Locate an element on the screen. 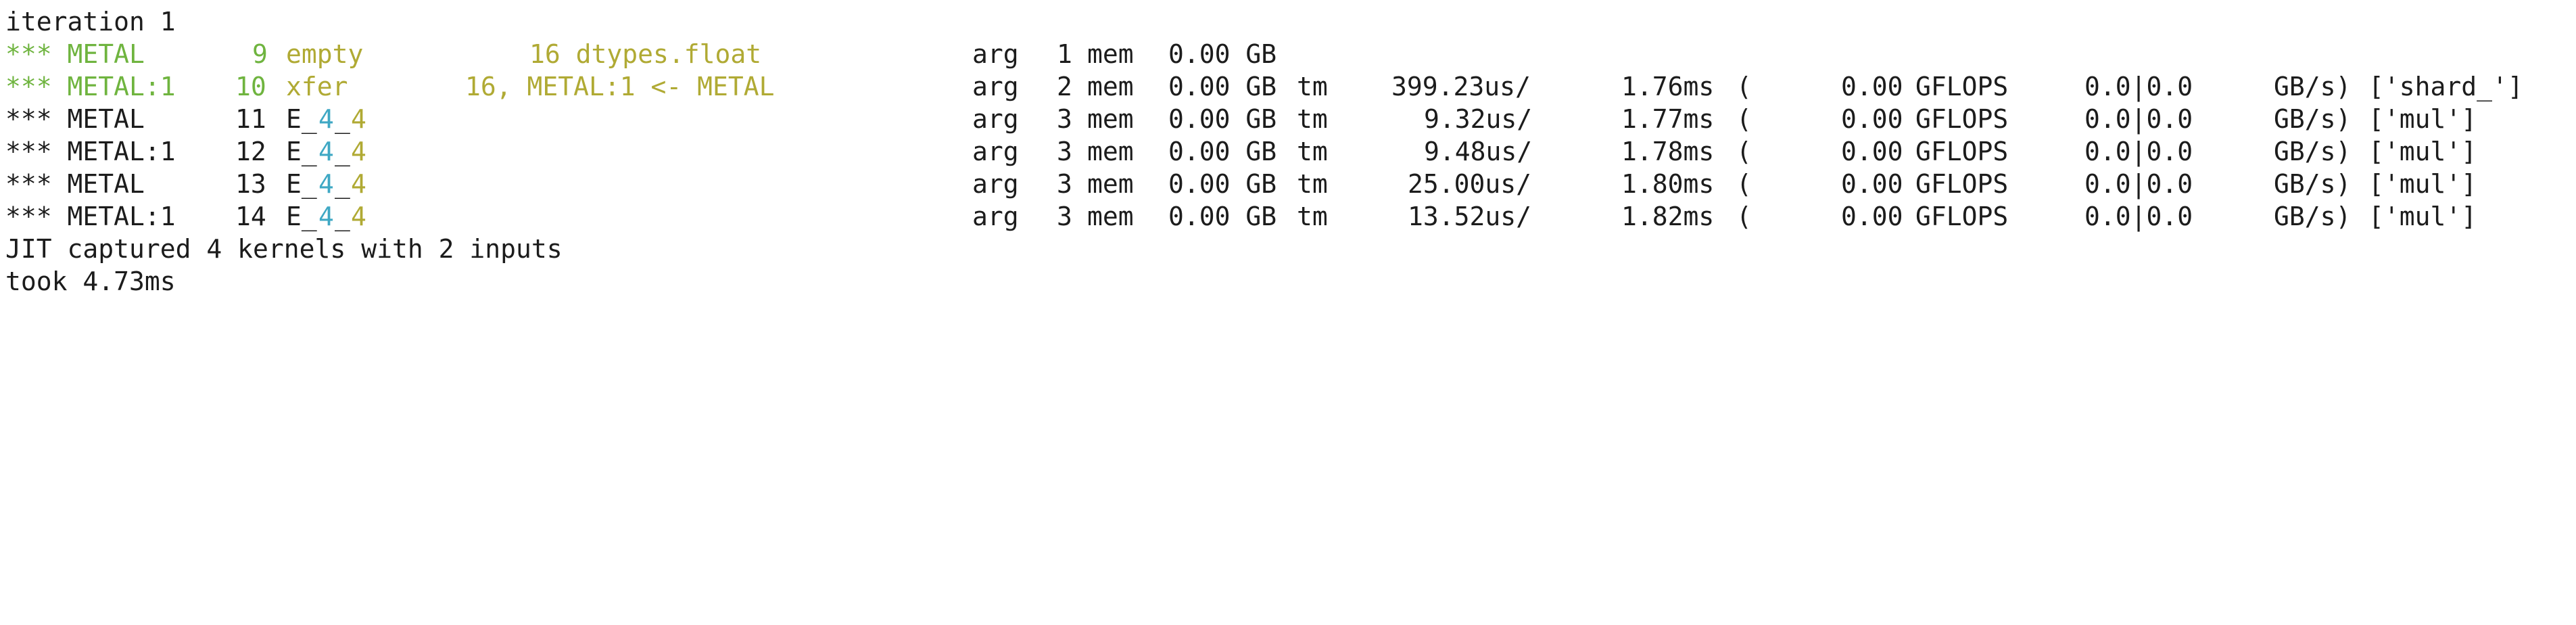 Image resolution: width=2576 pixels, height=625 pixels. jit-summary-text: JIT captured 4 kernels with 2 inputs is located at coordinates (284, 249).